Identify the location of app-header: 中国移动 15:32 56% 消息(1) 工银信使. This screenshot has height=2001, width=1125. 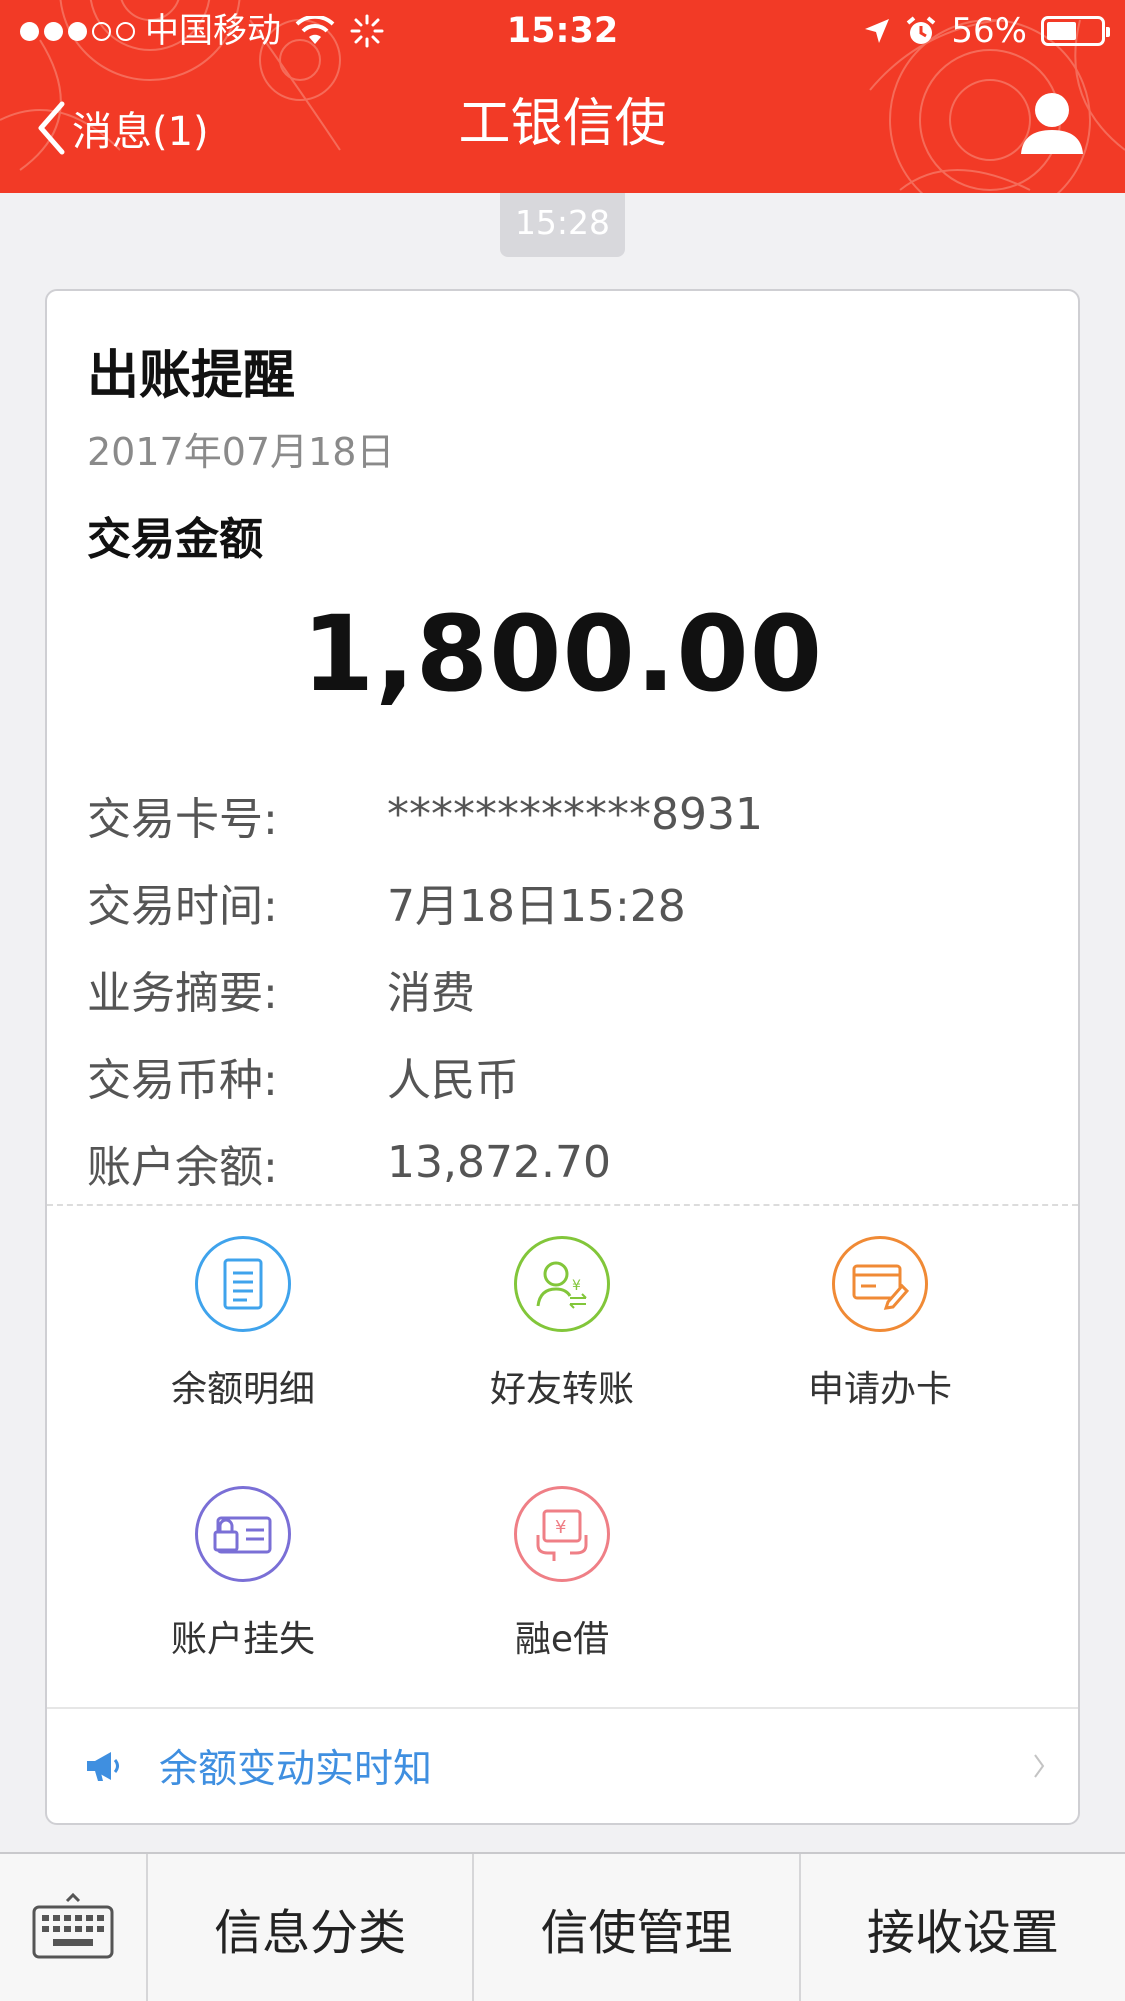
(562, 96).